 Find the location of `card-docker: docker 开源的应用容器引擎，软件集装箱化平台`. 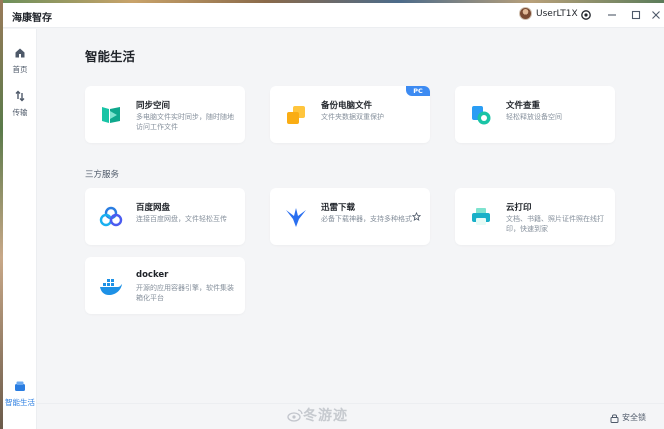

card-docker: docker 开源的应用容器引擎，软件集装箱化平台 is located at coordinates (165, 285).